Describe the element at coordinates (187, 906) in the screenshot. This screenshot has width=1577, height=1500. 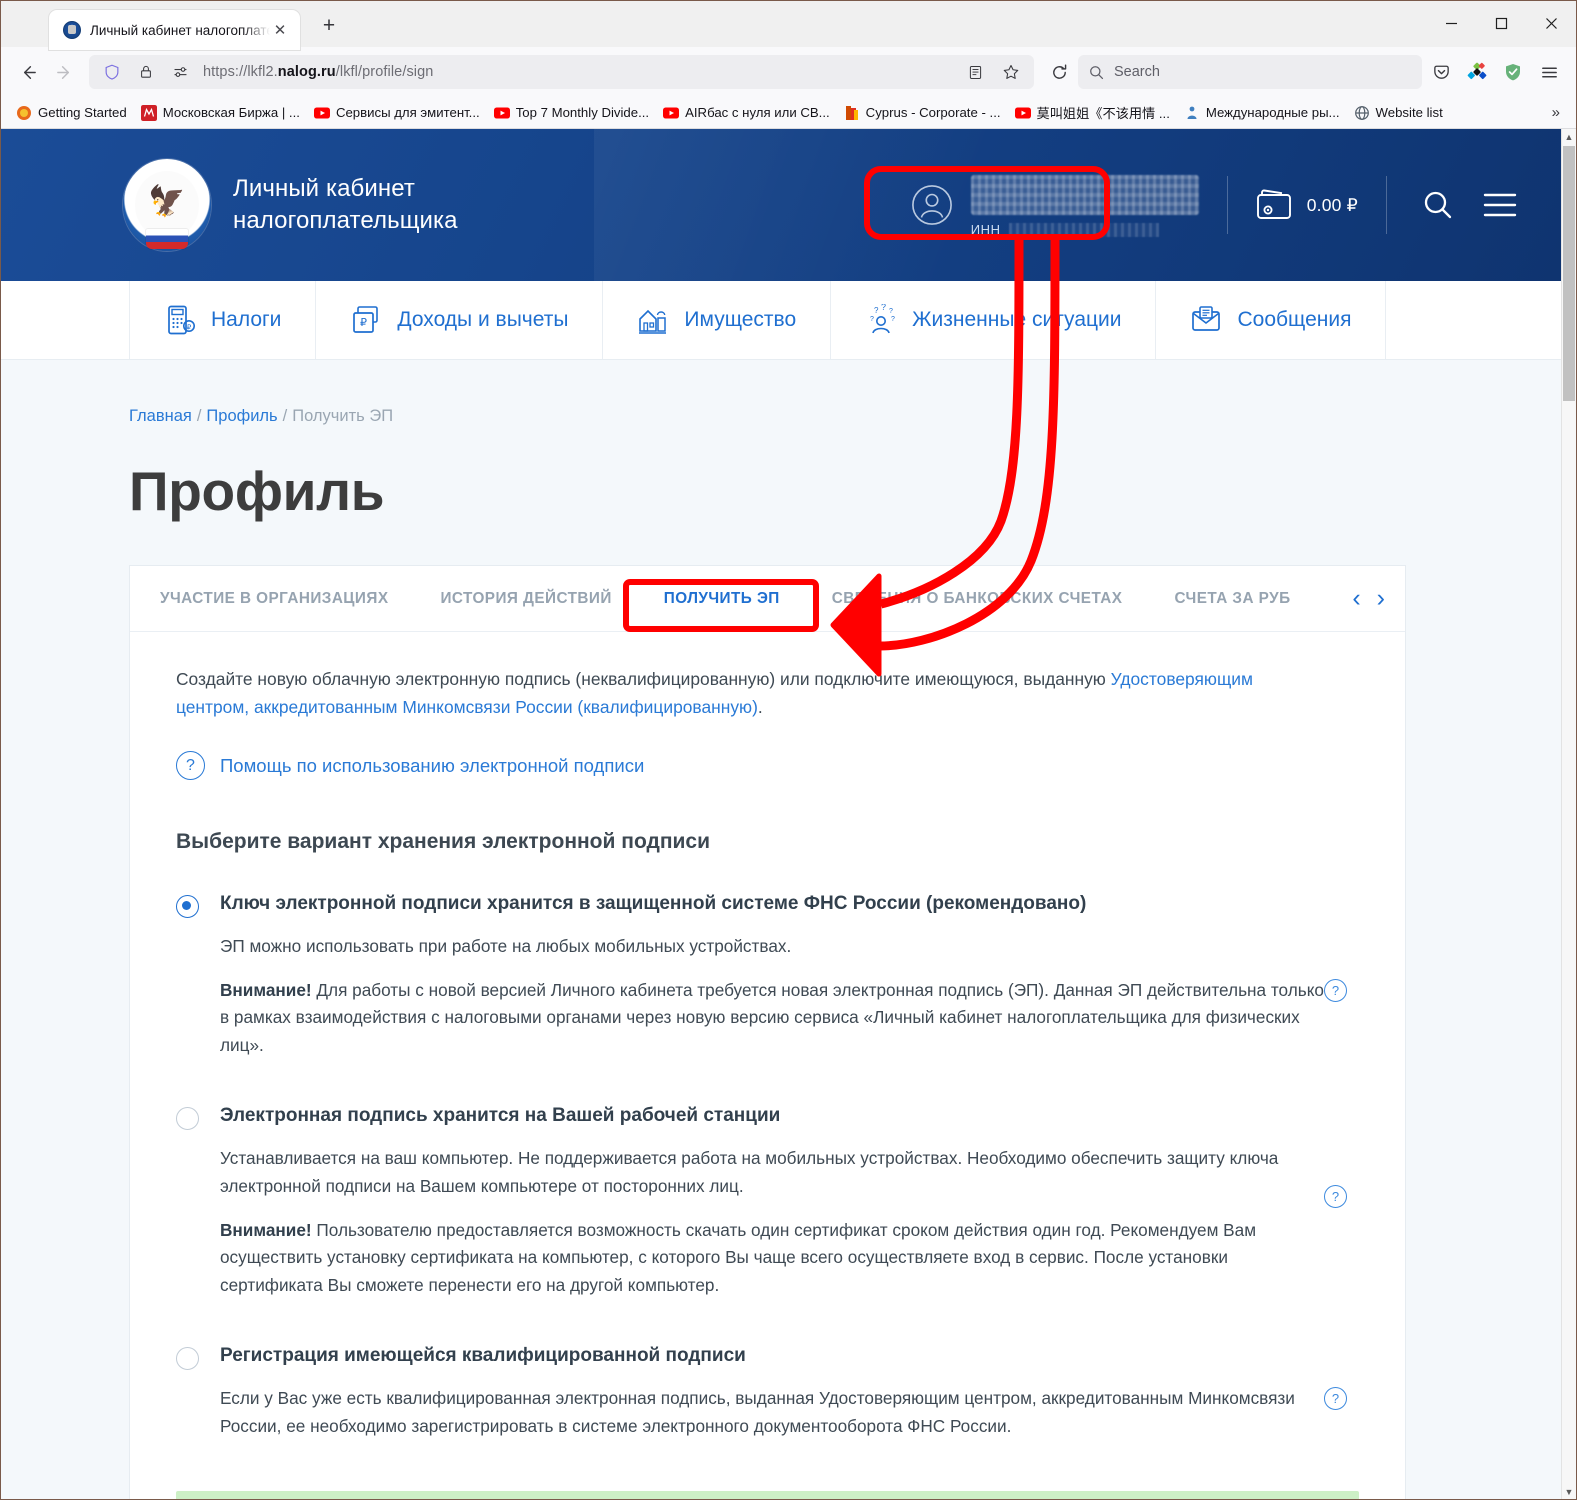
I see `radio-fns-cloud` at that location.